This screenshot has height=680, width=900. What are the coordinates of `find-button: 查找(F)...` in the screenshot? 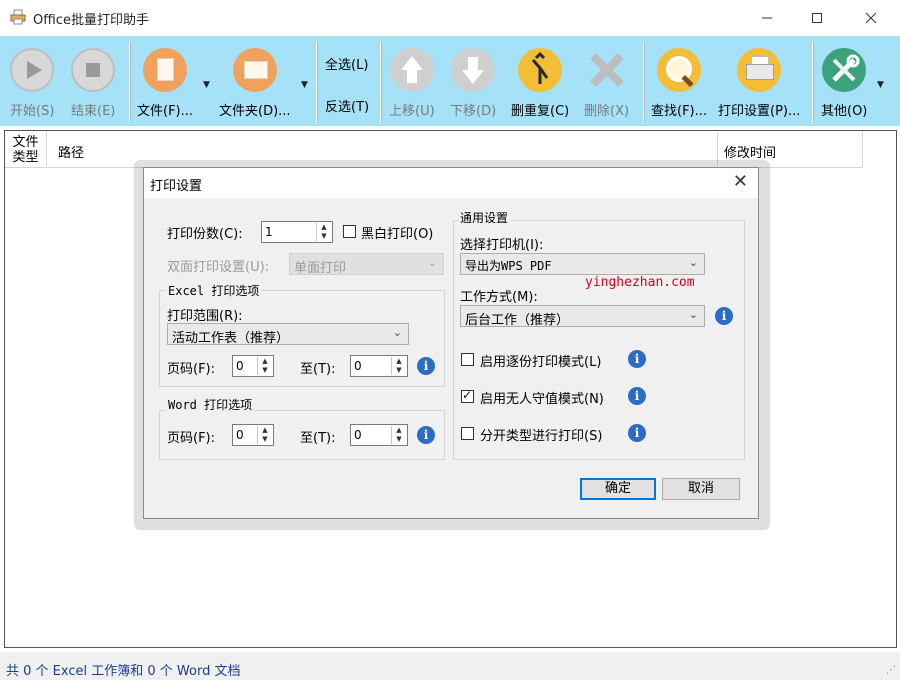 It's located at (679, 82).